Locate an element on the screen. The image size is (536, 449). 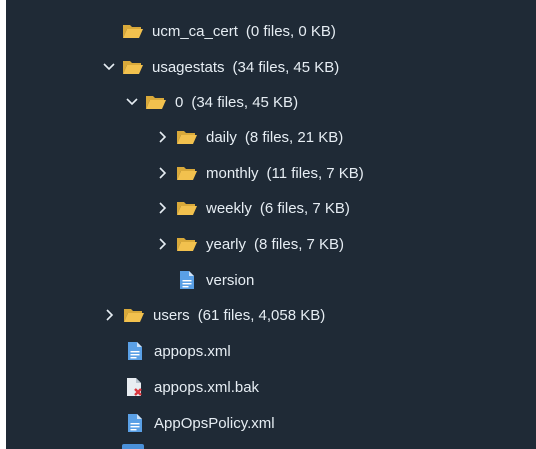
tree-row-users: users (61 files, 4,058 KB) is located at coordinates (271, 315).